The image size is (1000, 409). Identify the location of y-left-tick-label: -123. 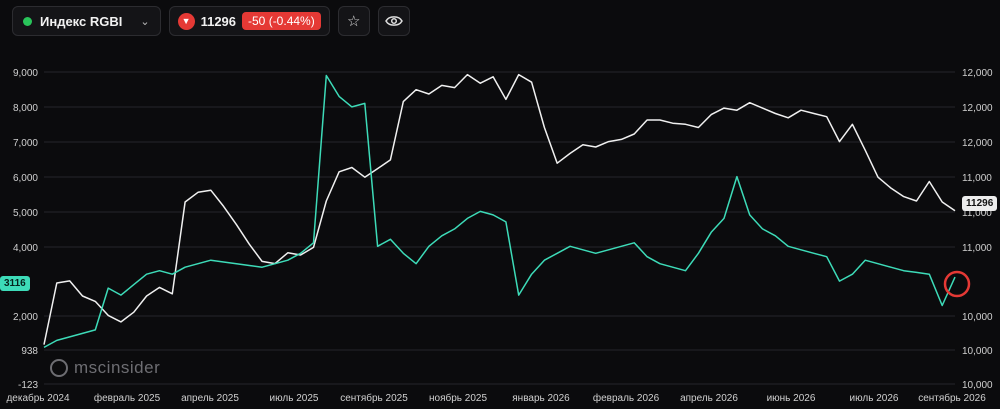
(28, 385).